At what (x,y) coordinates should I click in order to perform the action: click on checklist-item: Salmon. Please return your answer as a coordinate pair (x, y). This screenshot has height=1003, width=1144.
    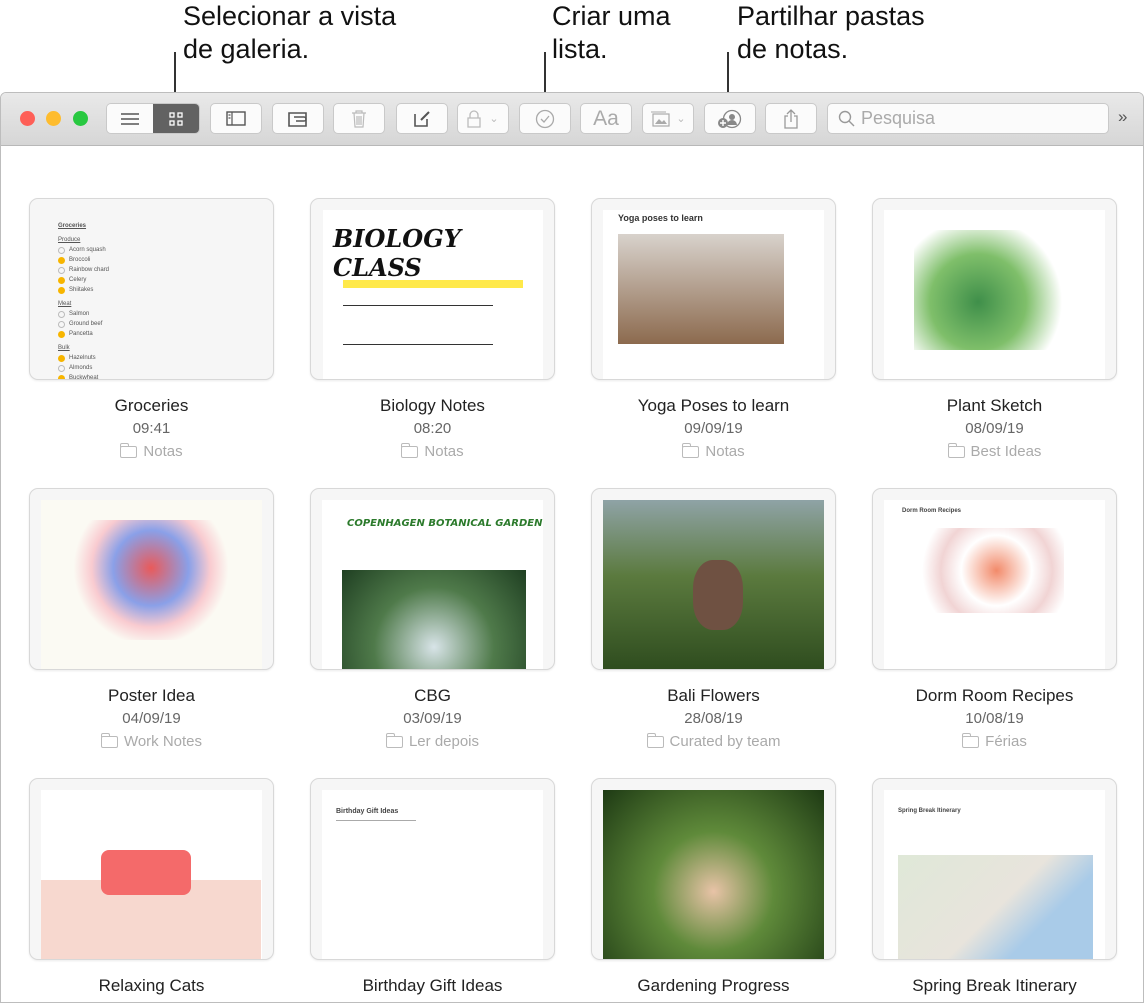
    Looking at the image, I should click on (83, 314).